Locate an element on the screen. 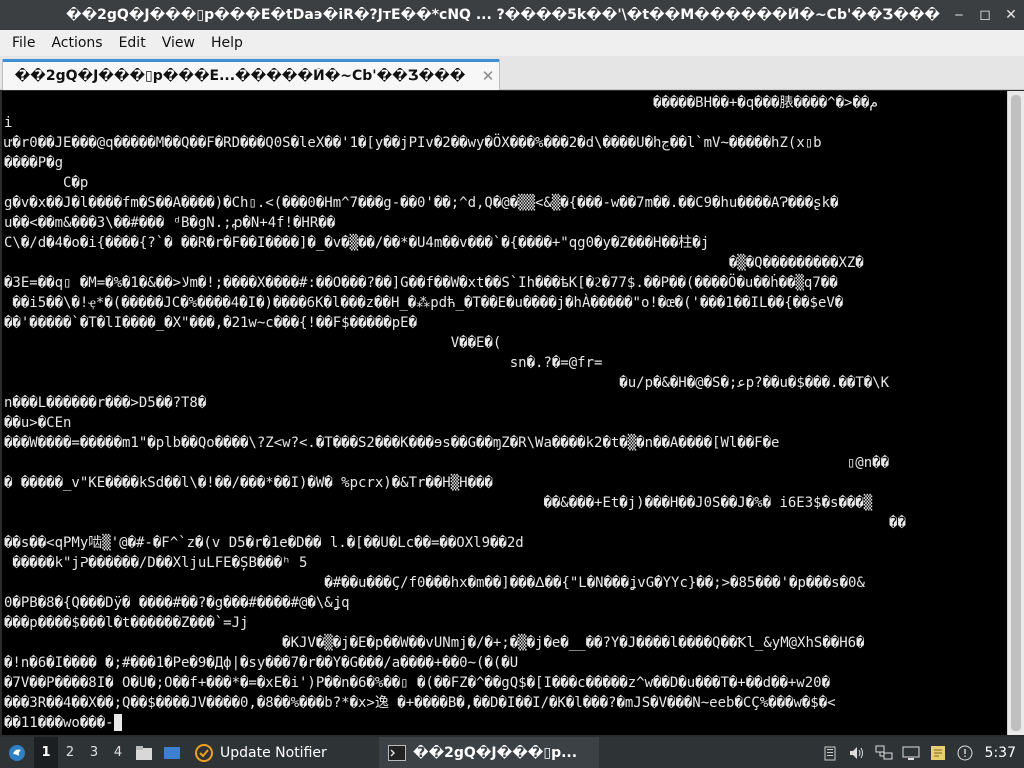 Image resolution: width=1024 pixels, height=768 pixels. file-manager-launcher-icon is located at coordinates (144, 752).